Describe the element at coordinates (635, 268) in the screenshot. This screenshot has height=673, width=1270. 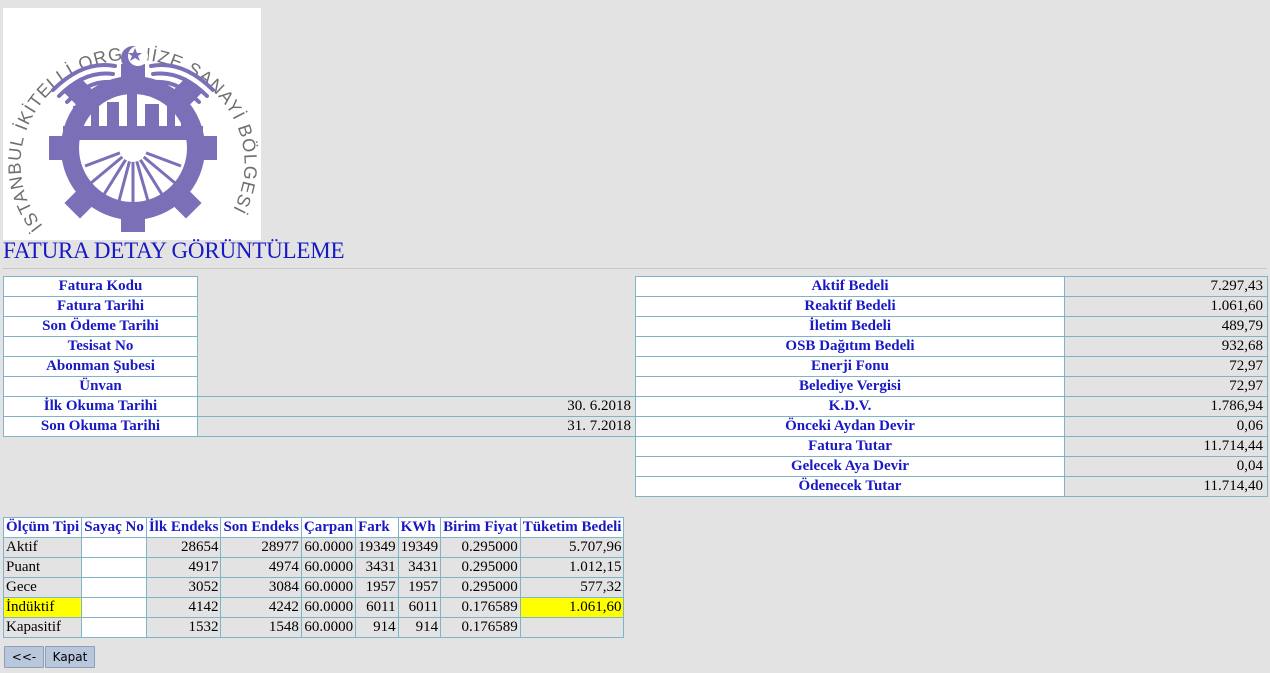
I see `title-divider` at that location.